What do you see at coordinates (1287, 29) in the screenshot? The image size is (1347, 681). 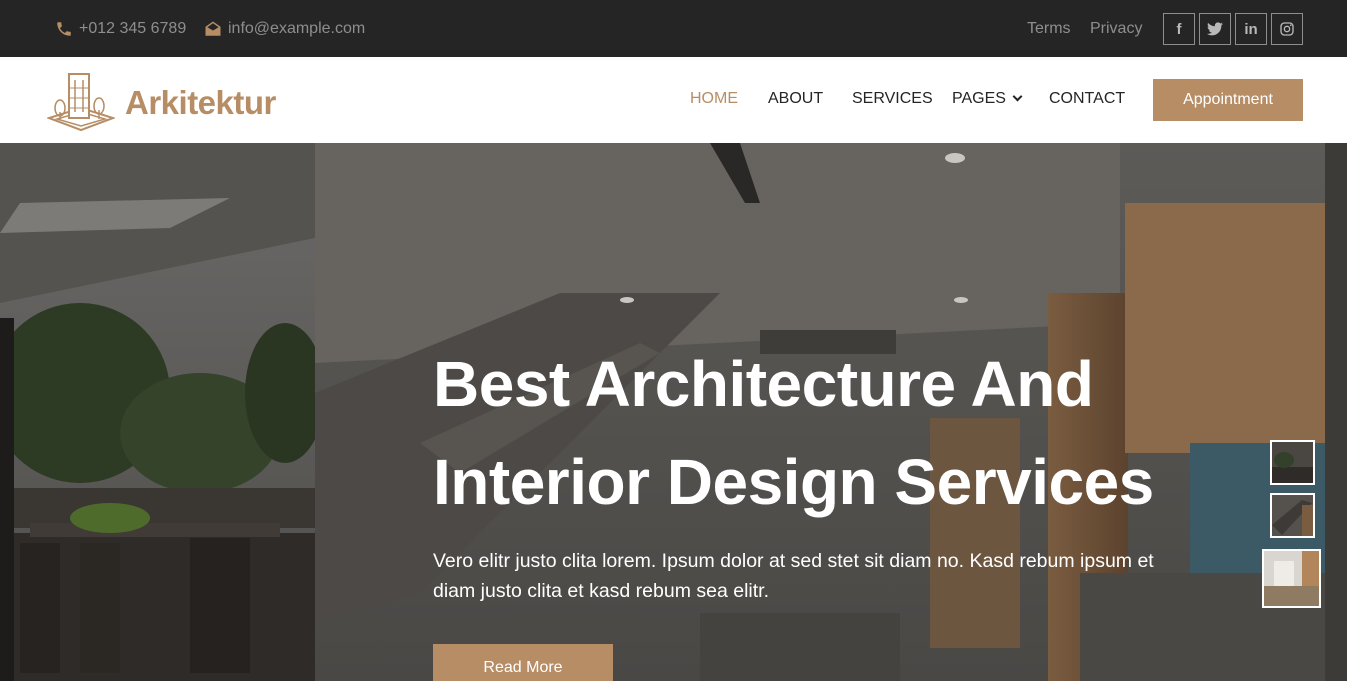 I see `instagram-icon` at bounding box center [1287, 29].